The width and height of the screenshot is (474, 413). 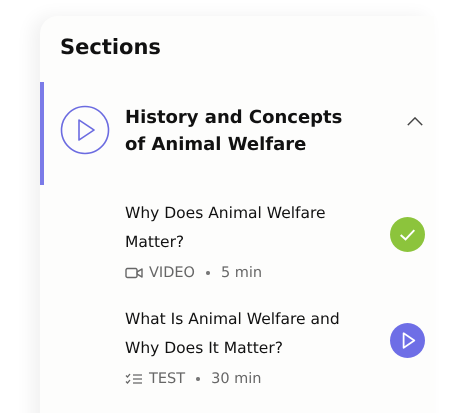 I want to click on lesson-duration: 30 min, so click(x=236, y=379).